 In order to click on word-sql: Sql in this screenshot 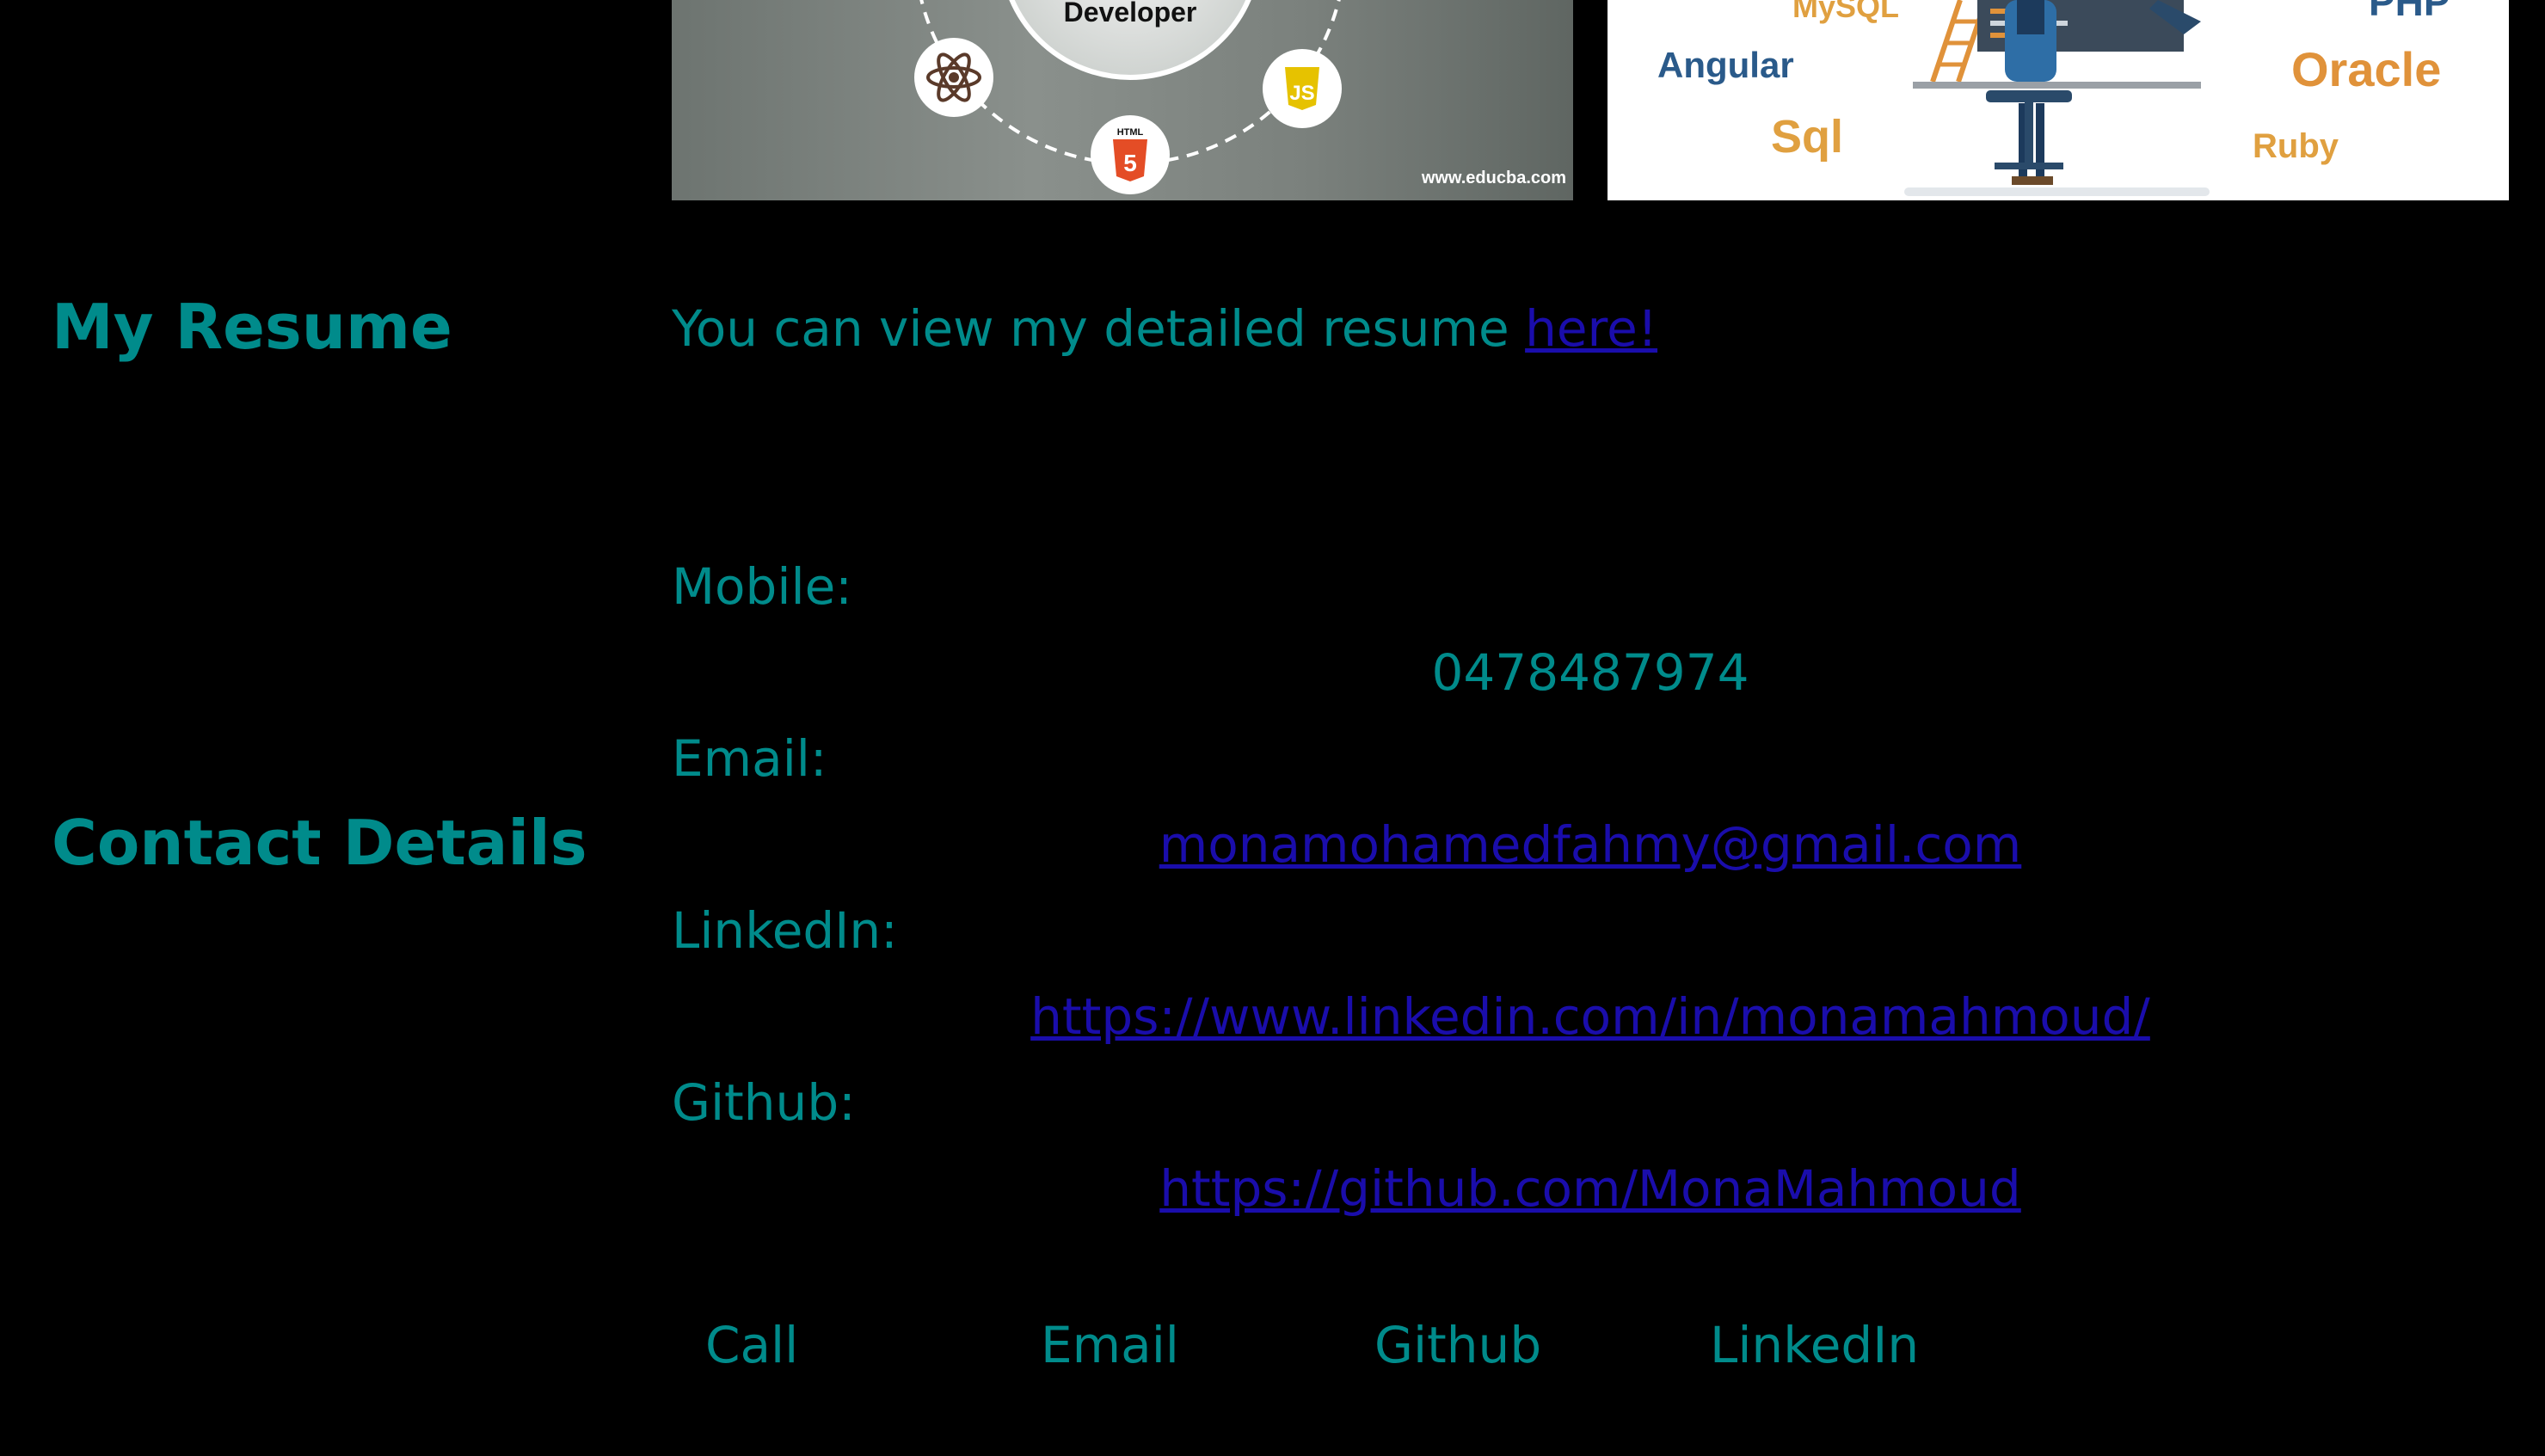, I will do `click(1807, 137)`.